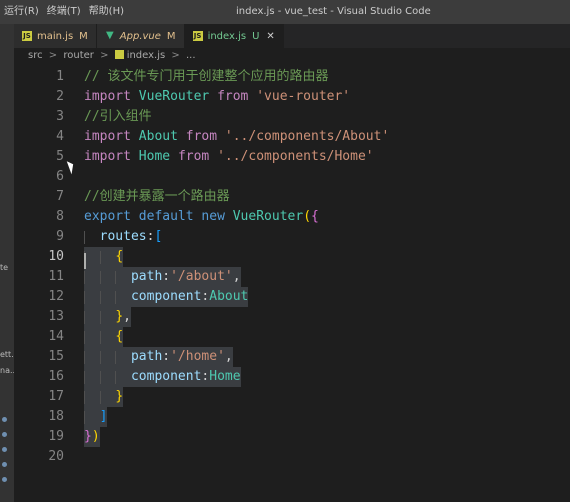 This screenshot has width=570, height=502. I want to click on code-line: 7 //创建并暴露一个路由器, so click(299, 197).